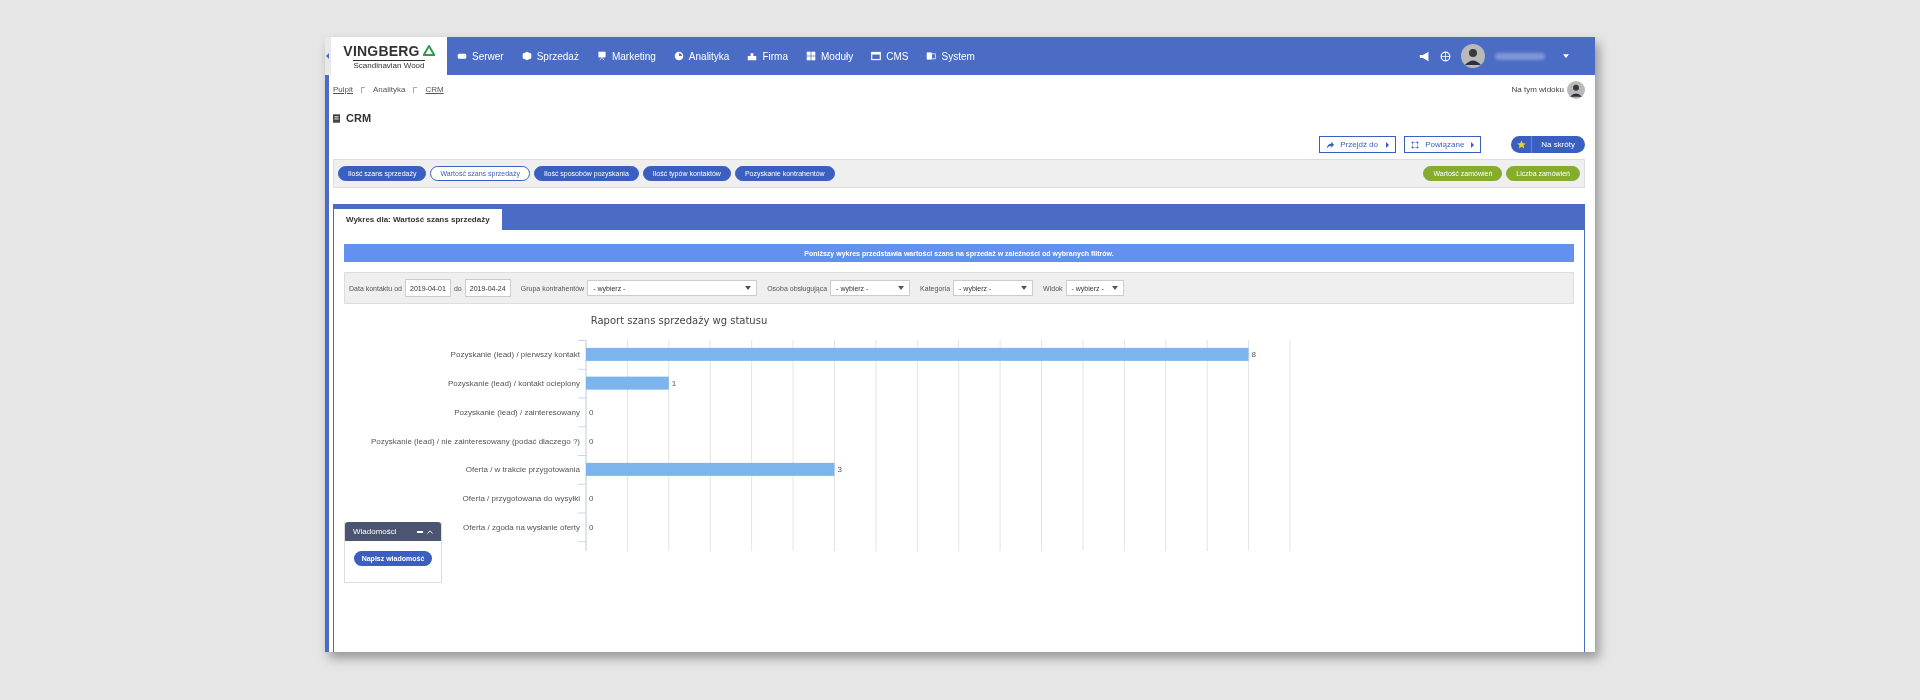 The width and height of the screenshot is (1920, 700). What do you see at coordinates (418, 219) in the screenshot?
I see `panel-tab: Wykres dla: Wartość szans sprzedaży` at bounding box center [418, 219].